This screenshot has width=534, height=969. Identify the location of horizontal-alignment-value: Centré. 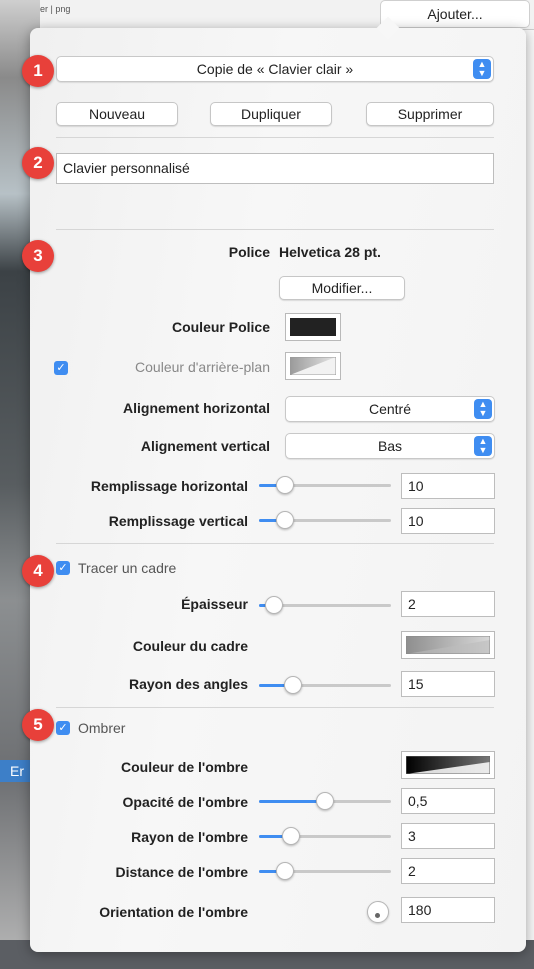
(390, 409).